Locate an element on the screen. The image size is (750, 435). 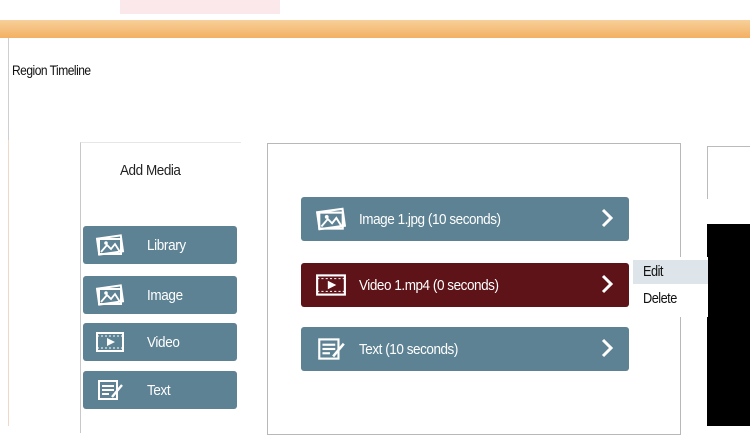
timeline-item-text: Text (10 seconds) is located at coordinates (465, 349).